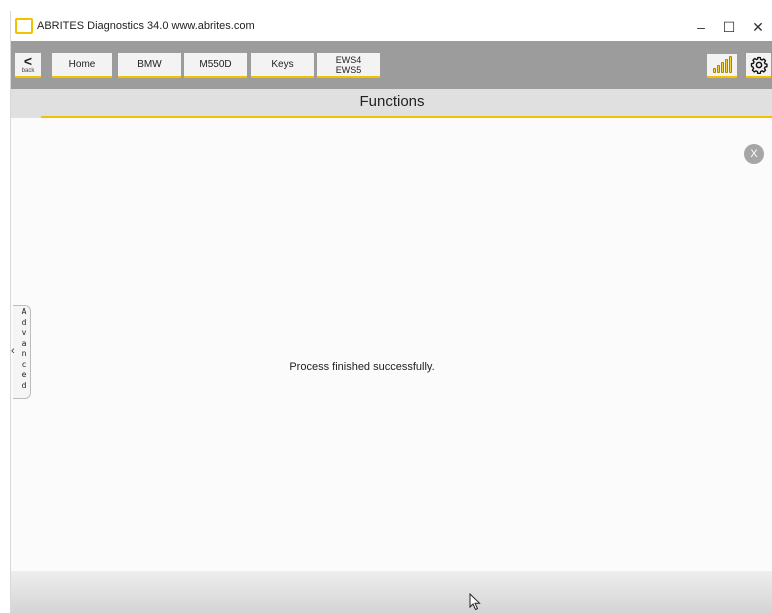 The image size is (772, 613). Describe the element at coordinates (701, 27) in the screenshot. I see `minimize-button: –` at that location.